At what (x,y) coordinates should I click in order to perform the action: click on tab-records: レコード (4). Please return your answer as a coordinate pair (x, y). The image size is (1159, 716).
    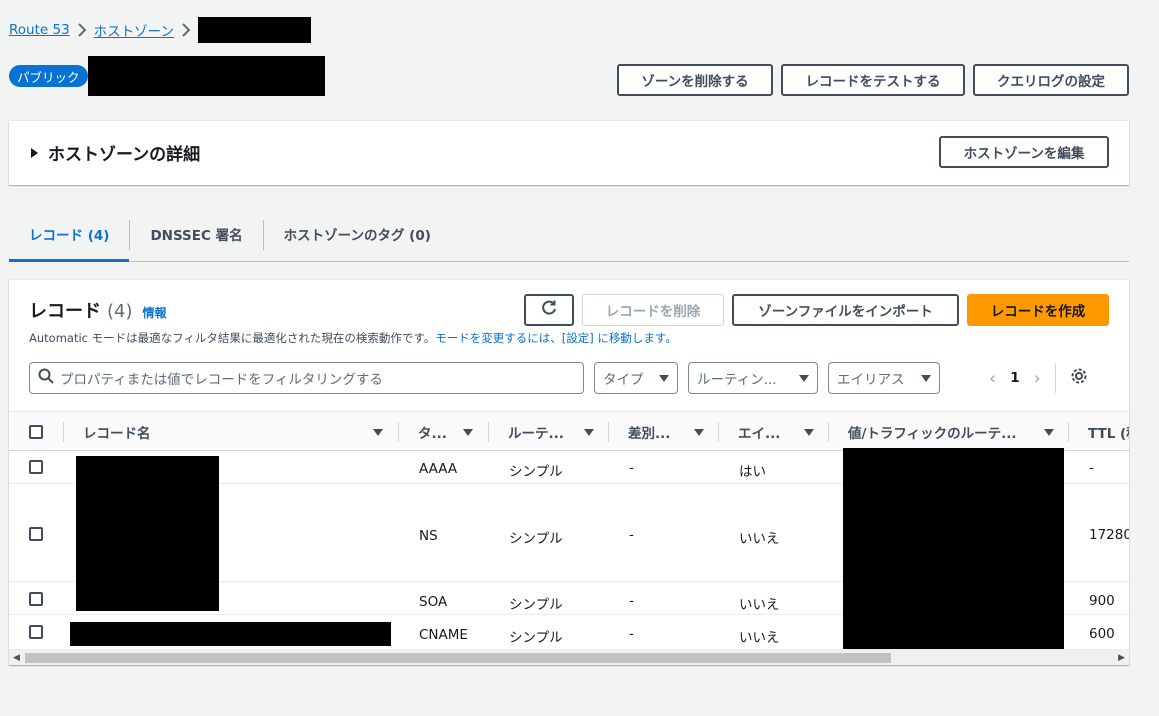
    Looking at the image, I should click on (69, 235).